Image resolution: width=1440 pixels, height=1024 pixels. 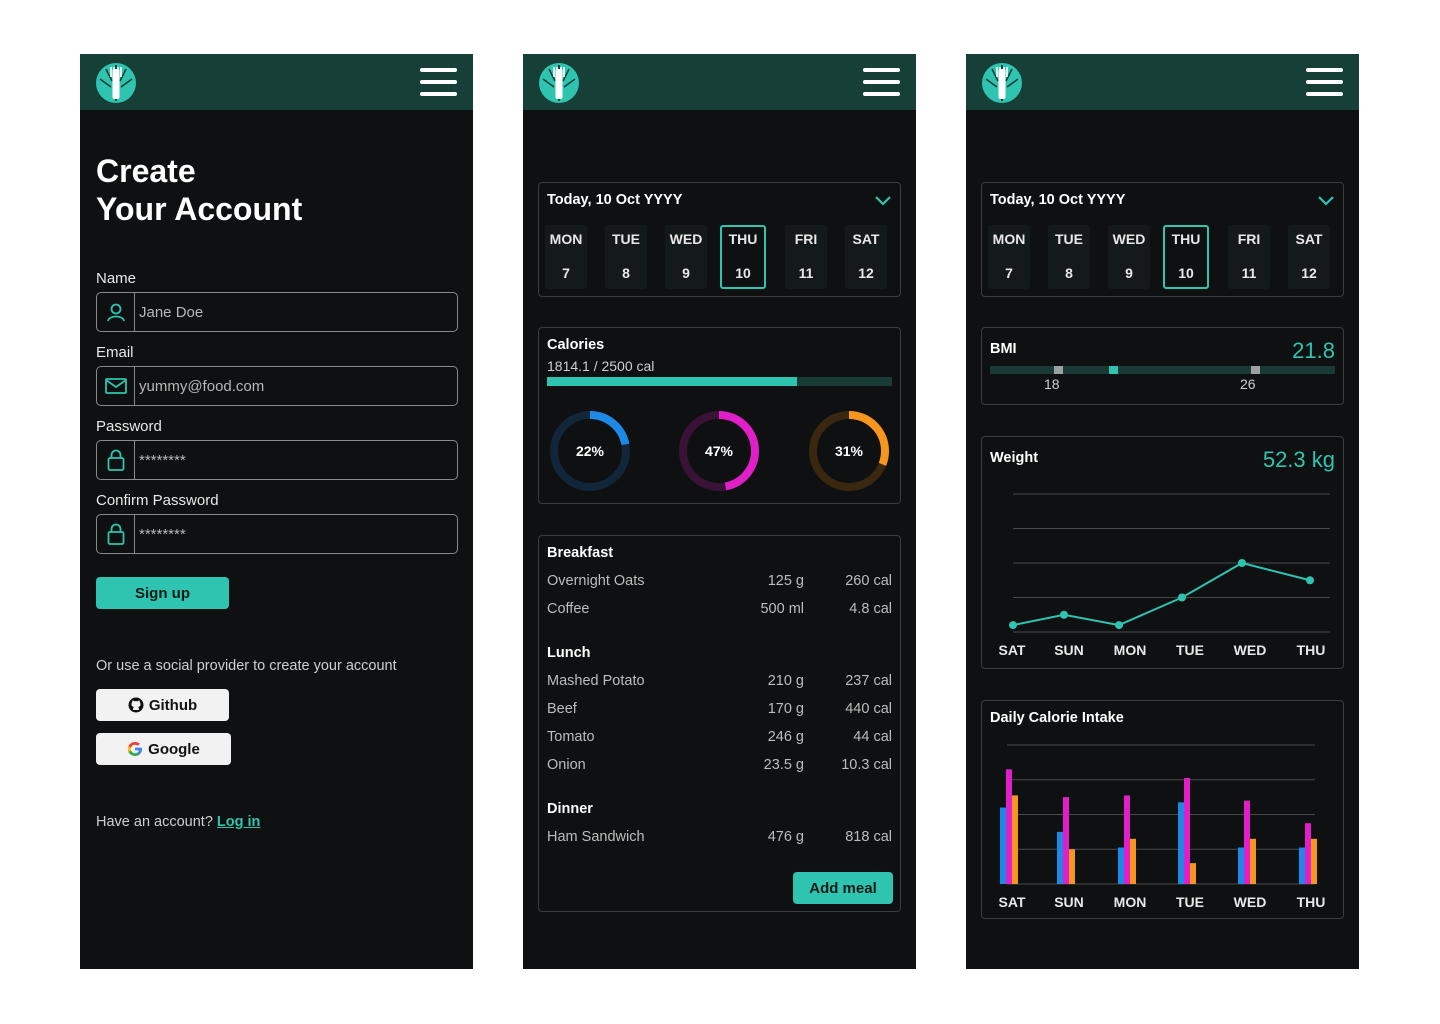 I want to click on day-name: TUE, so click(x=626, y=239).